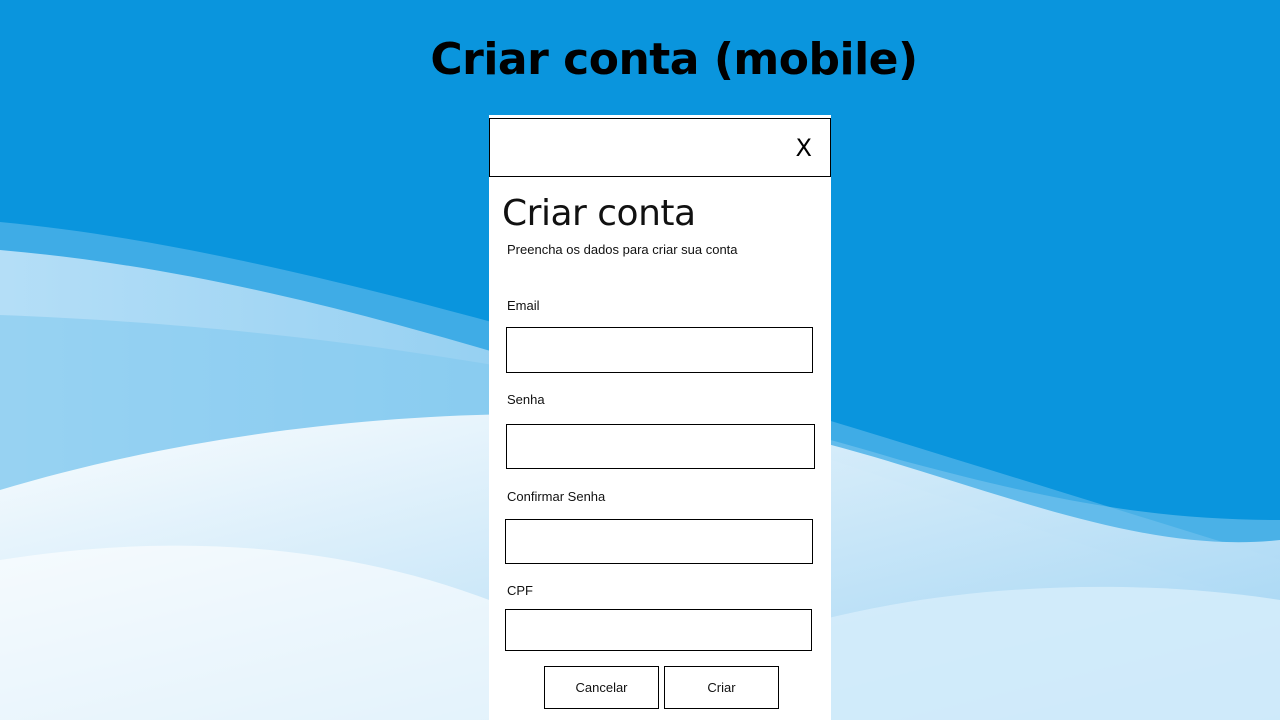  Describe the element at coordinates (674, 59) in the screenshot. I see `slide-title: Criar conta (mobile)` at that location.